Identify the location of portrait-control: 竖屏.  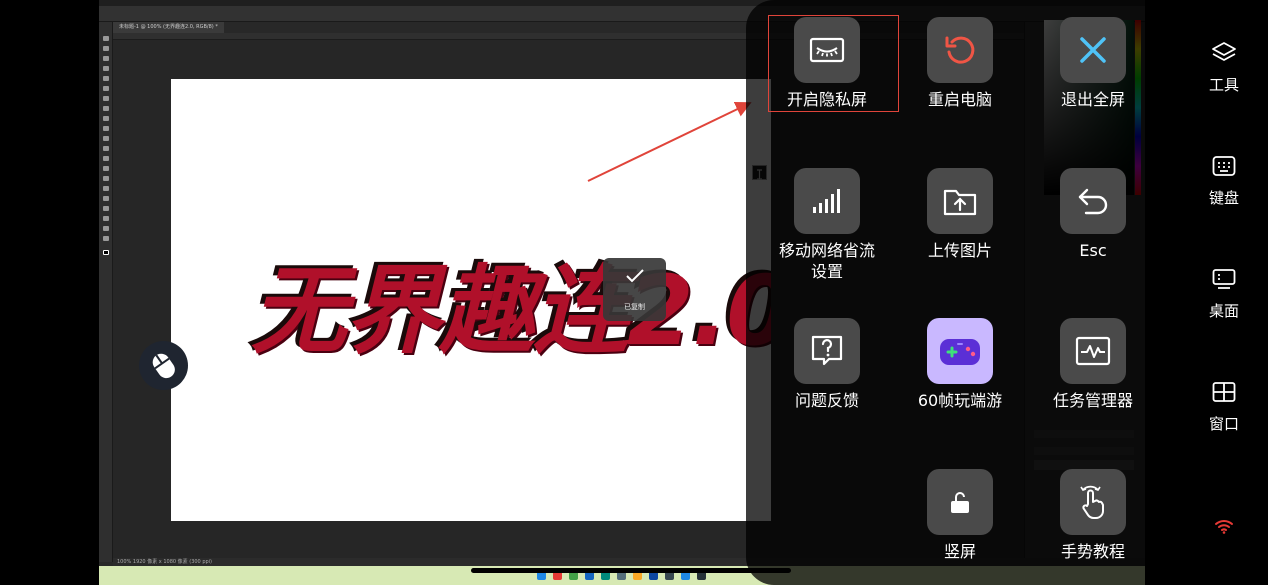
(960, 527).